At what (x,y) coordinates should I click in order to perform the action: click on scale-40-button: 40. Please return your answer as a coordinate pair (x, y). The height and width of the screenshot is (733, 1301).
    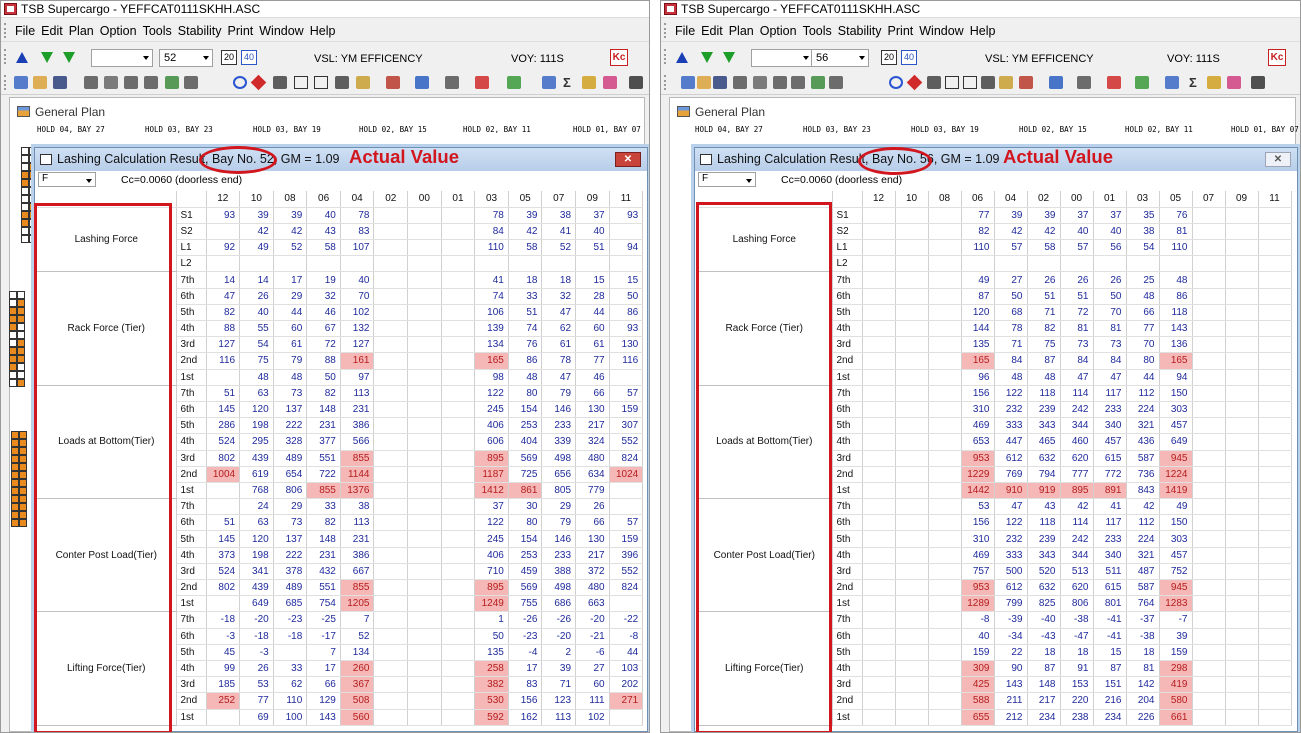
    Looking at the image, I should click on (249, 57).